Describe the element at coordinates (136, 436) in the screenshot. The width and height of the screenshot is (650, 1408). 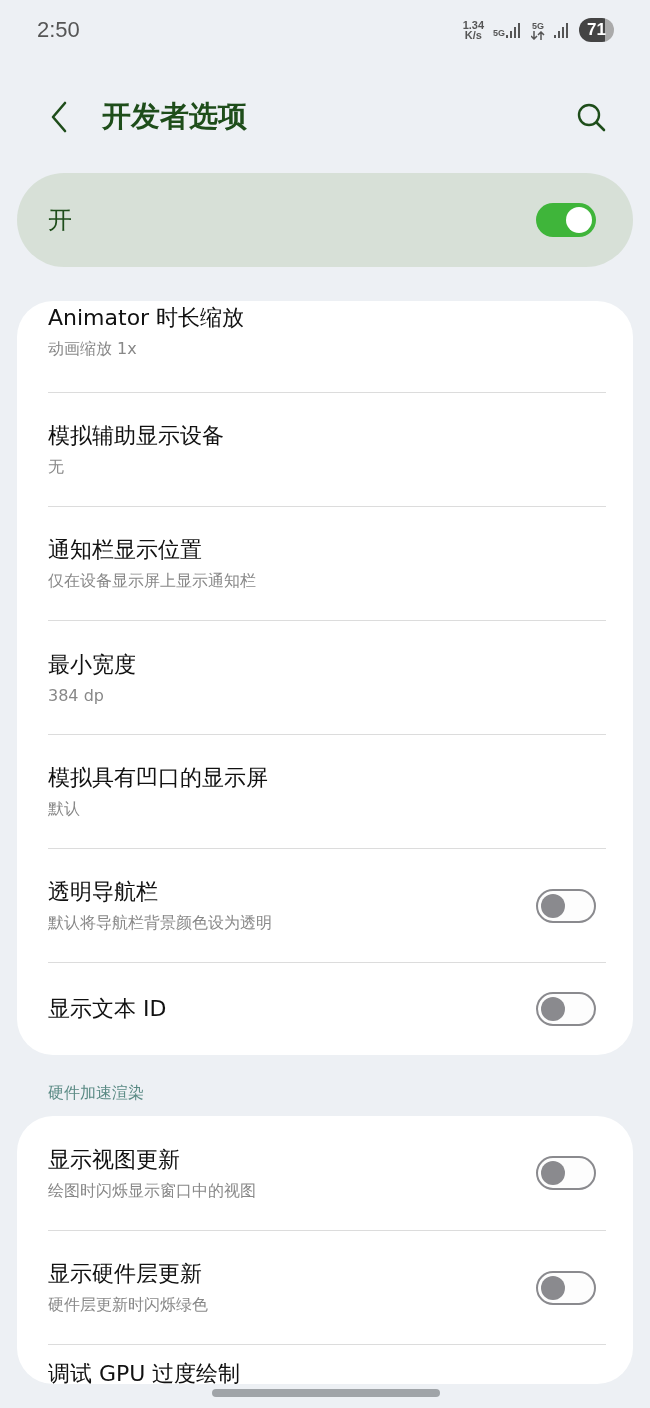
I see `item-title: 模拟辅助显示设备` at that location.